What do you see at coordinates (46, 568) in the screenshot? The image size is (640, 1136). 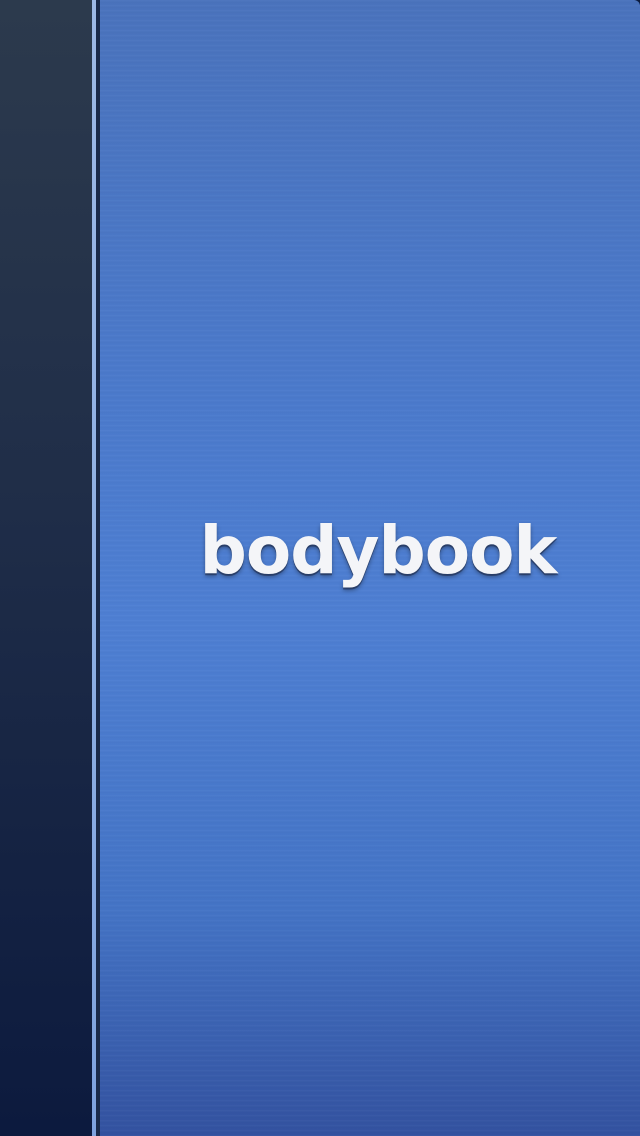 I see `book-spine` at bounding box center [46, 568].